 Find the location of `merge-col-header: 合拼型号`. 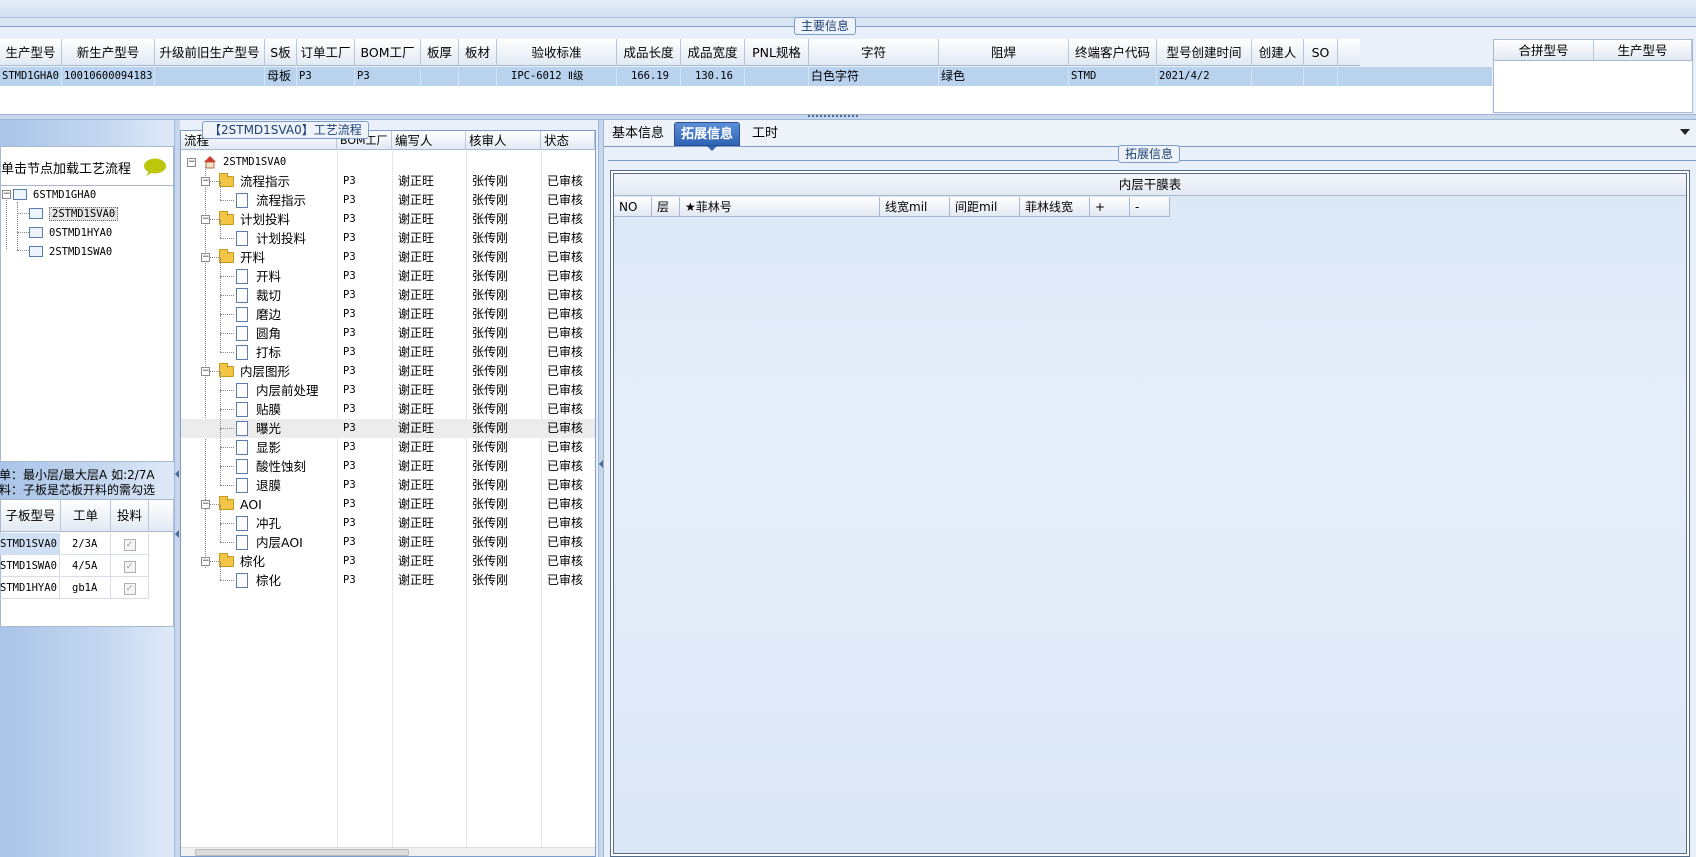

merge-col-header: 合拼型号 is located at coordinates (1544, 50).